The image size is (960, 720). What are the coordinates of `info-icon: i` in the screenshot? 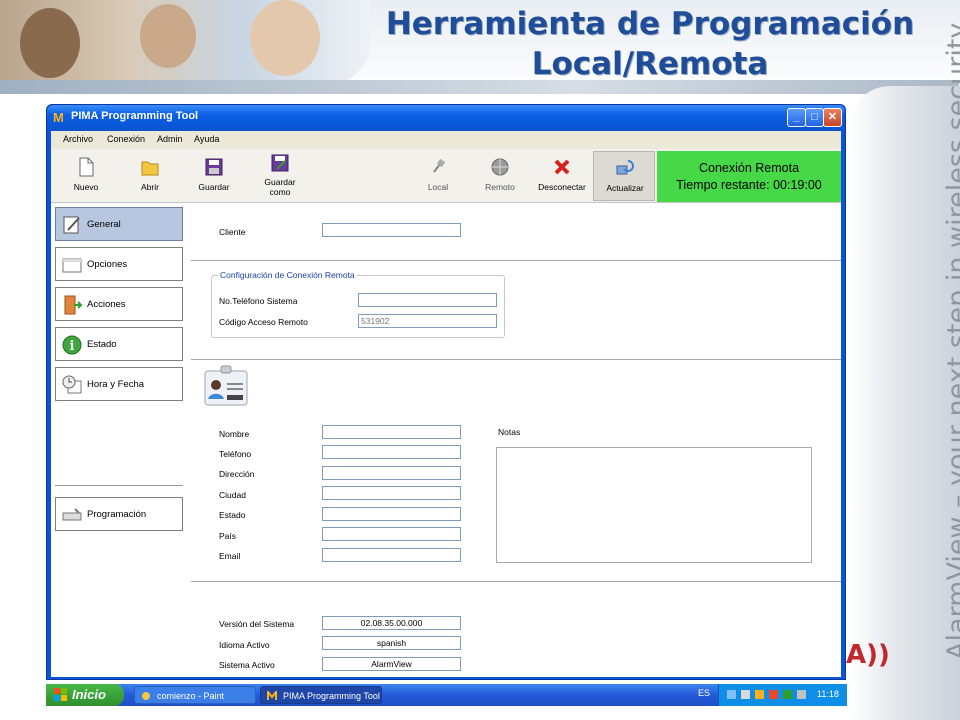 It's located at (72, 345).